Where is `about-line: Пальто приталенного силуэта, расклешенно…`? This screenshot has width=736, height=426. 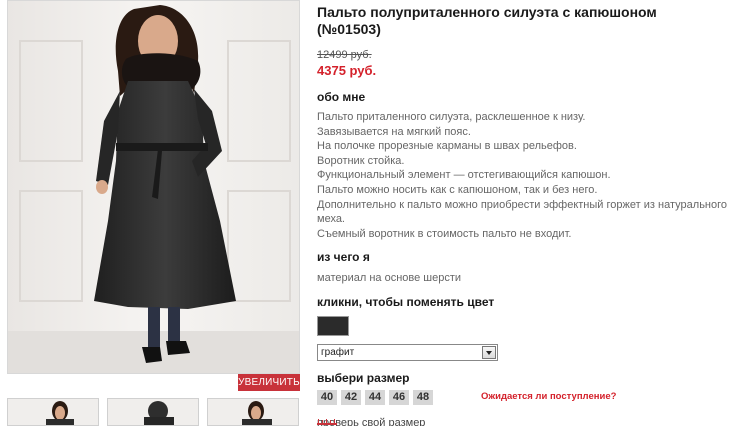
about-line: Пальто приталенного силуэта, расклешенно… is located at coordinates (451, 117).